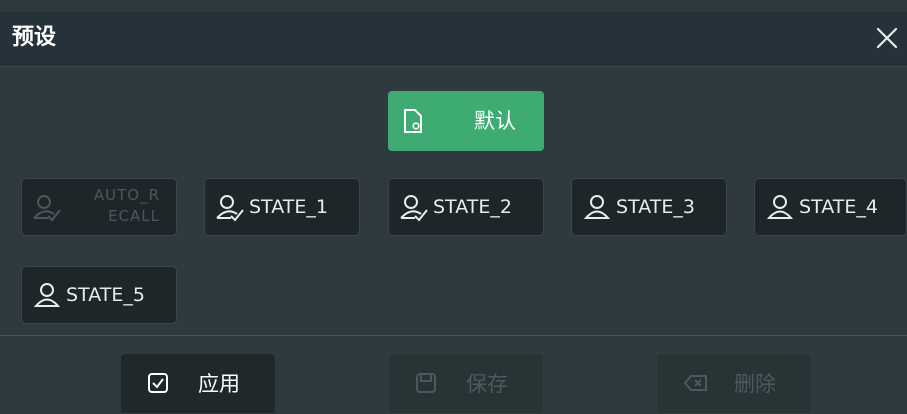  What do you see at coordinates (288, 207) in the screenshot?
I see `state-1-label: STATE_1` at bounding box center [288, 207].